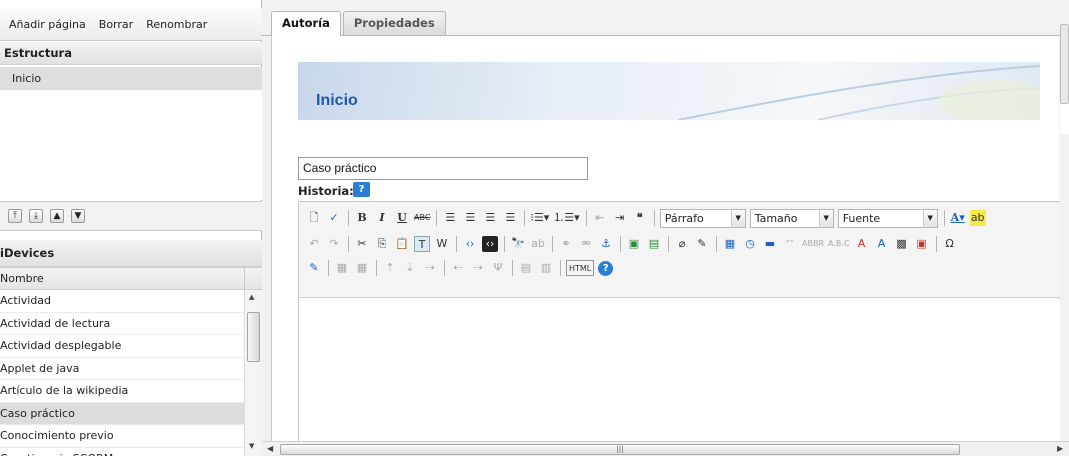 The image size is (1069, 456). What do you see at coordinates (122, 436) in the screenshot?
I see `idevice-item: Conocimiento previo` at bounding box center [122, 436].